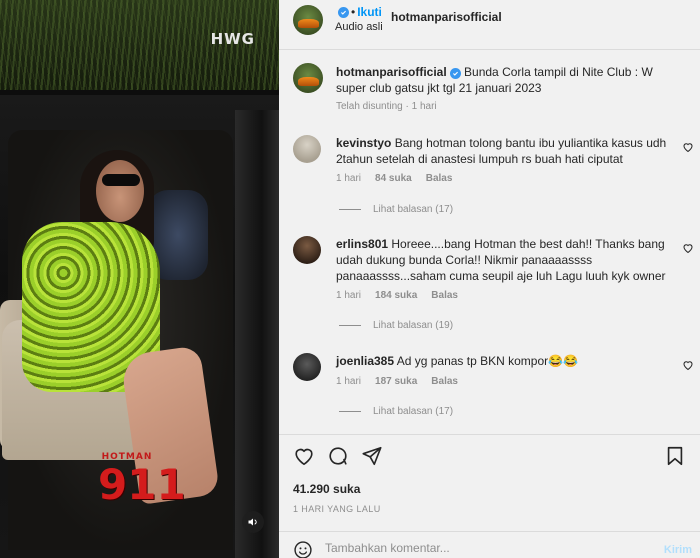 The width and height of the screenshot is (700, 558). I want to click on emoji-icon, so click(303, 549).